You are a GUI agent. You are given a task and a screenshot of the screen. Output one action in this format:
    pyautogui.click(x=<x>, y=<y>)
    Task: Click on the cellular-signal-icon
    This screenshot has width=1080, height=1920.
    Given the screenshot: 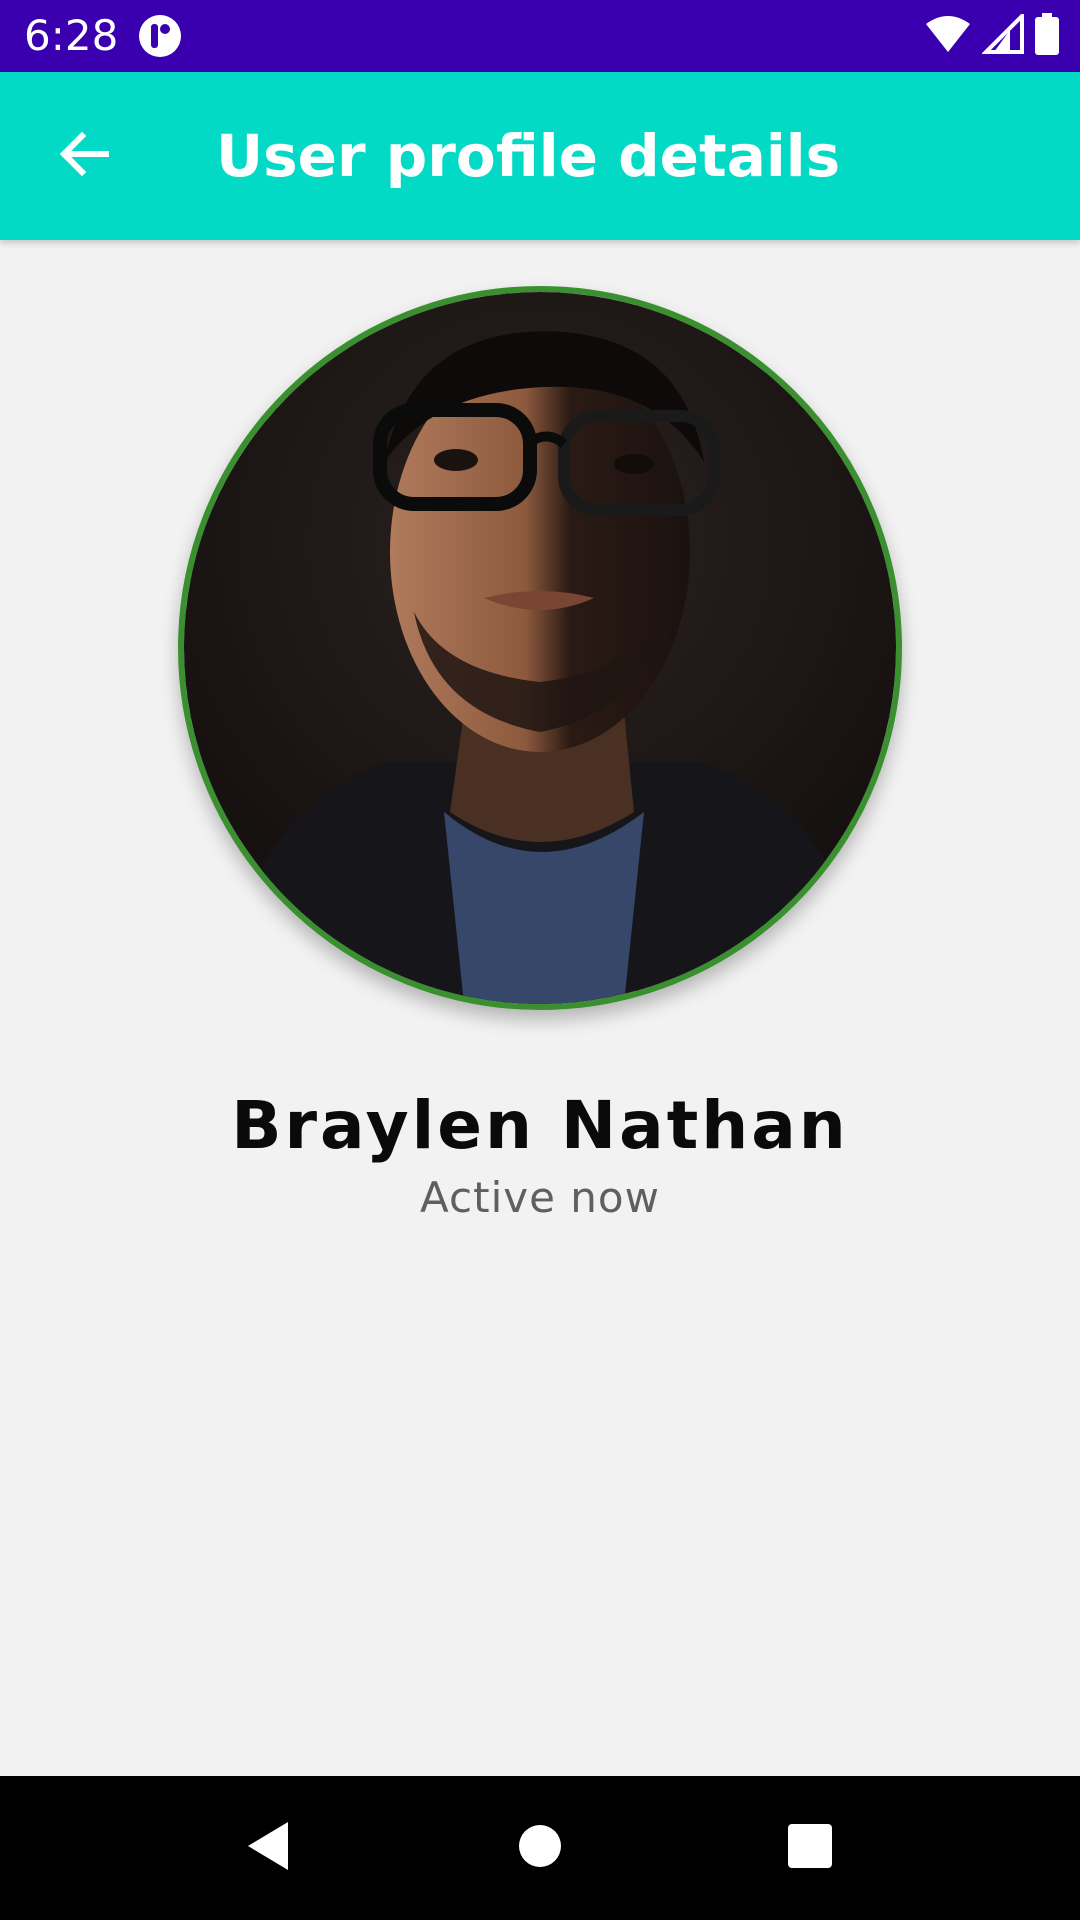 What is the action you would take?
    pyautogui.click(x=1002, y=34)
    